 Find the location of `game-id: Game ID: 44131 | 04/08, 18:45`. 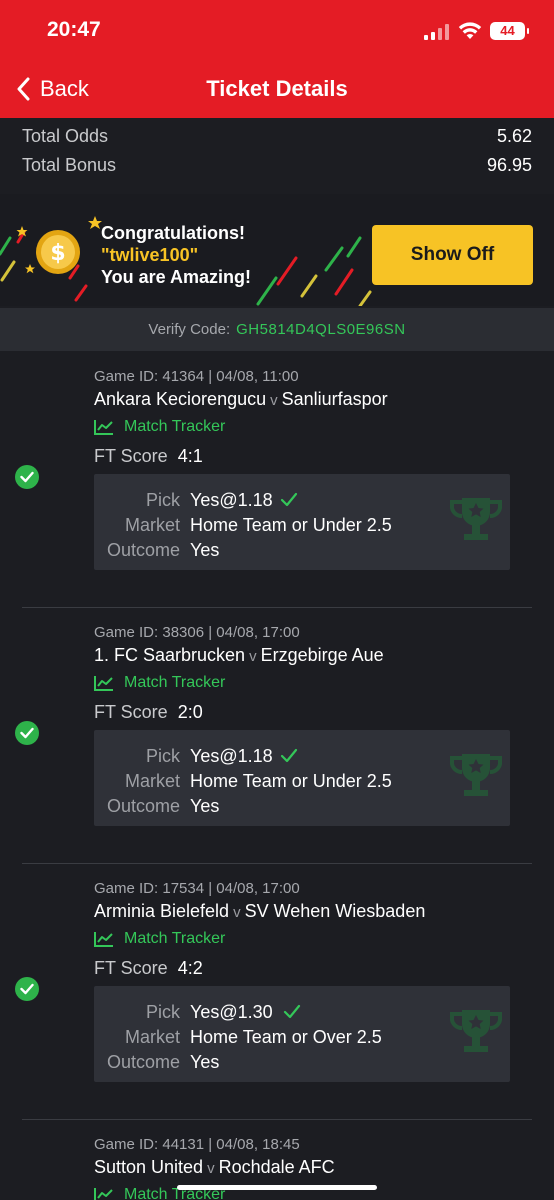

game-id: Game ID: 44131 | 04/08, 18:45 is located at coordinates (197, 1144).